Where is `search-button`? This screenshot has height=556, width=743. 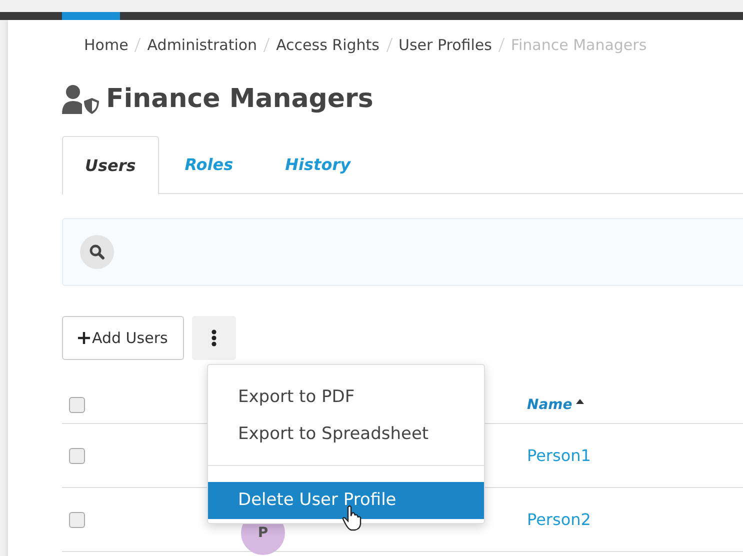 search-button is located at coordinates (97, 252).